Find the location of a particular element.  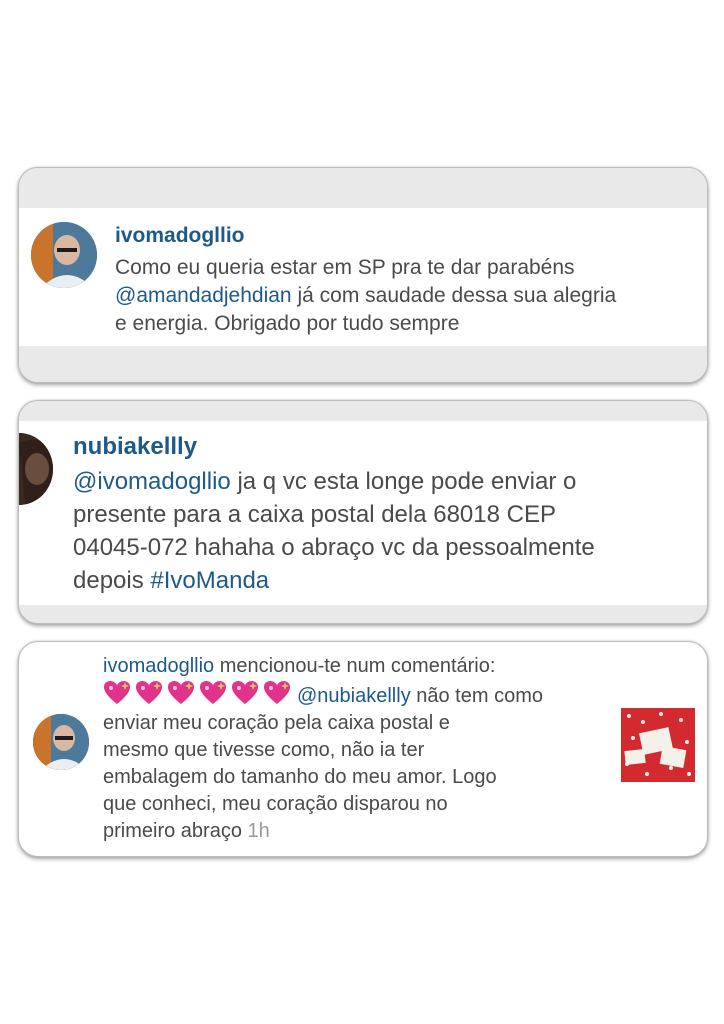

notification-action: mencionou-te num comentário: is located at coordinates (355, 666).